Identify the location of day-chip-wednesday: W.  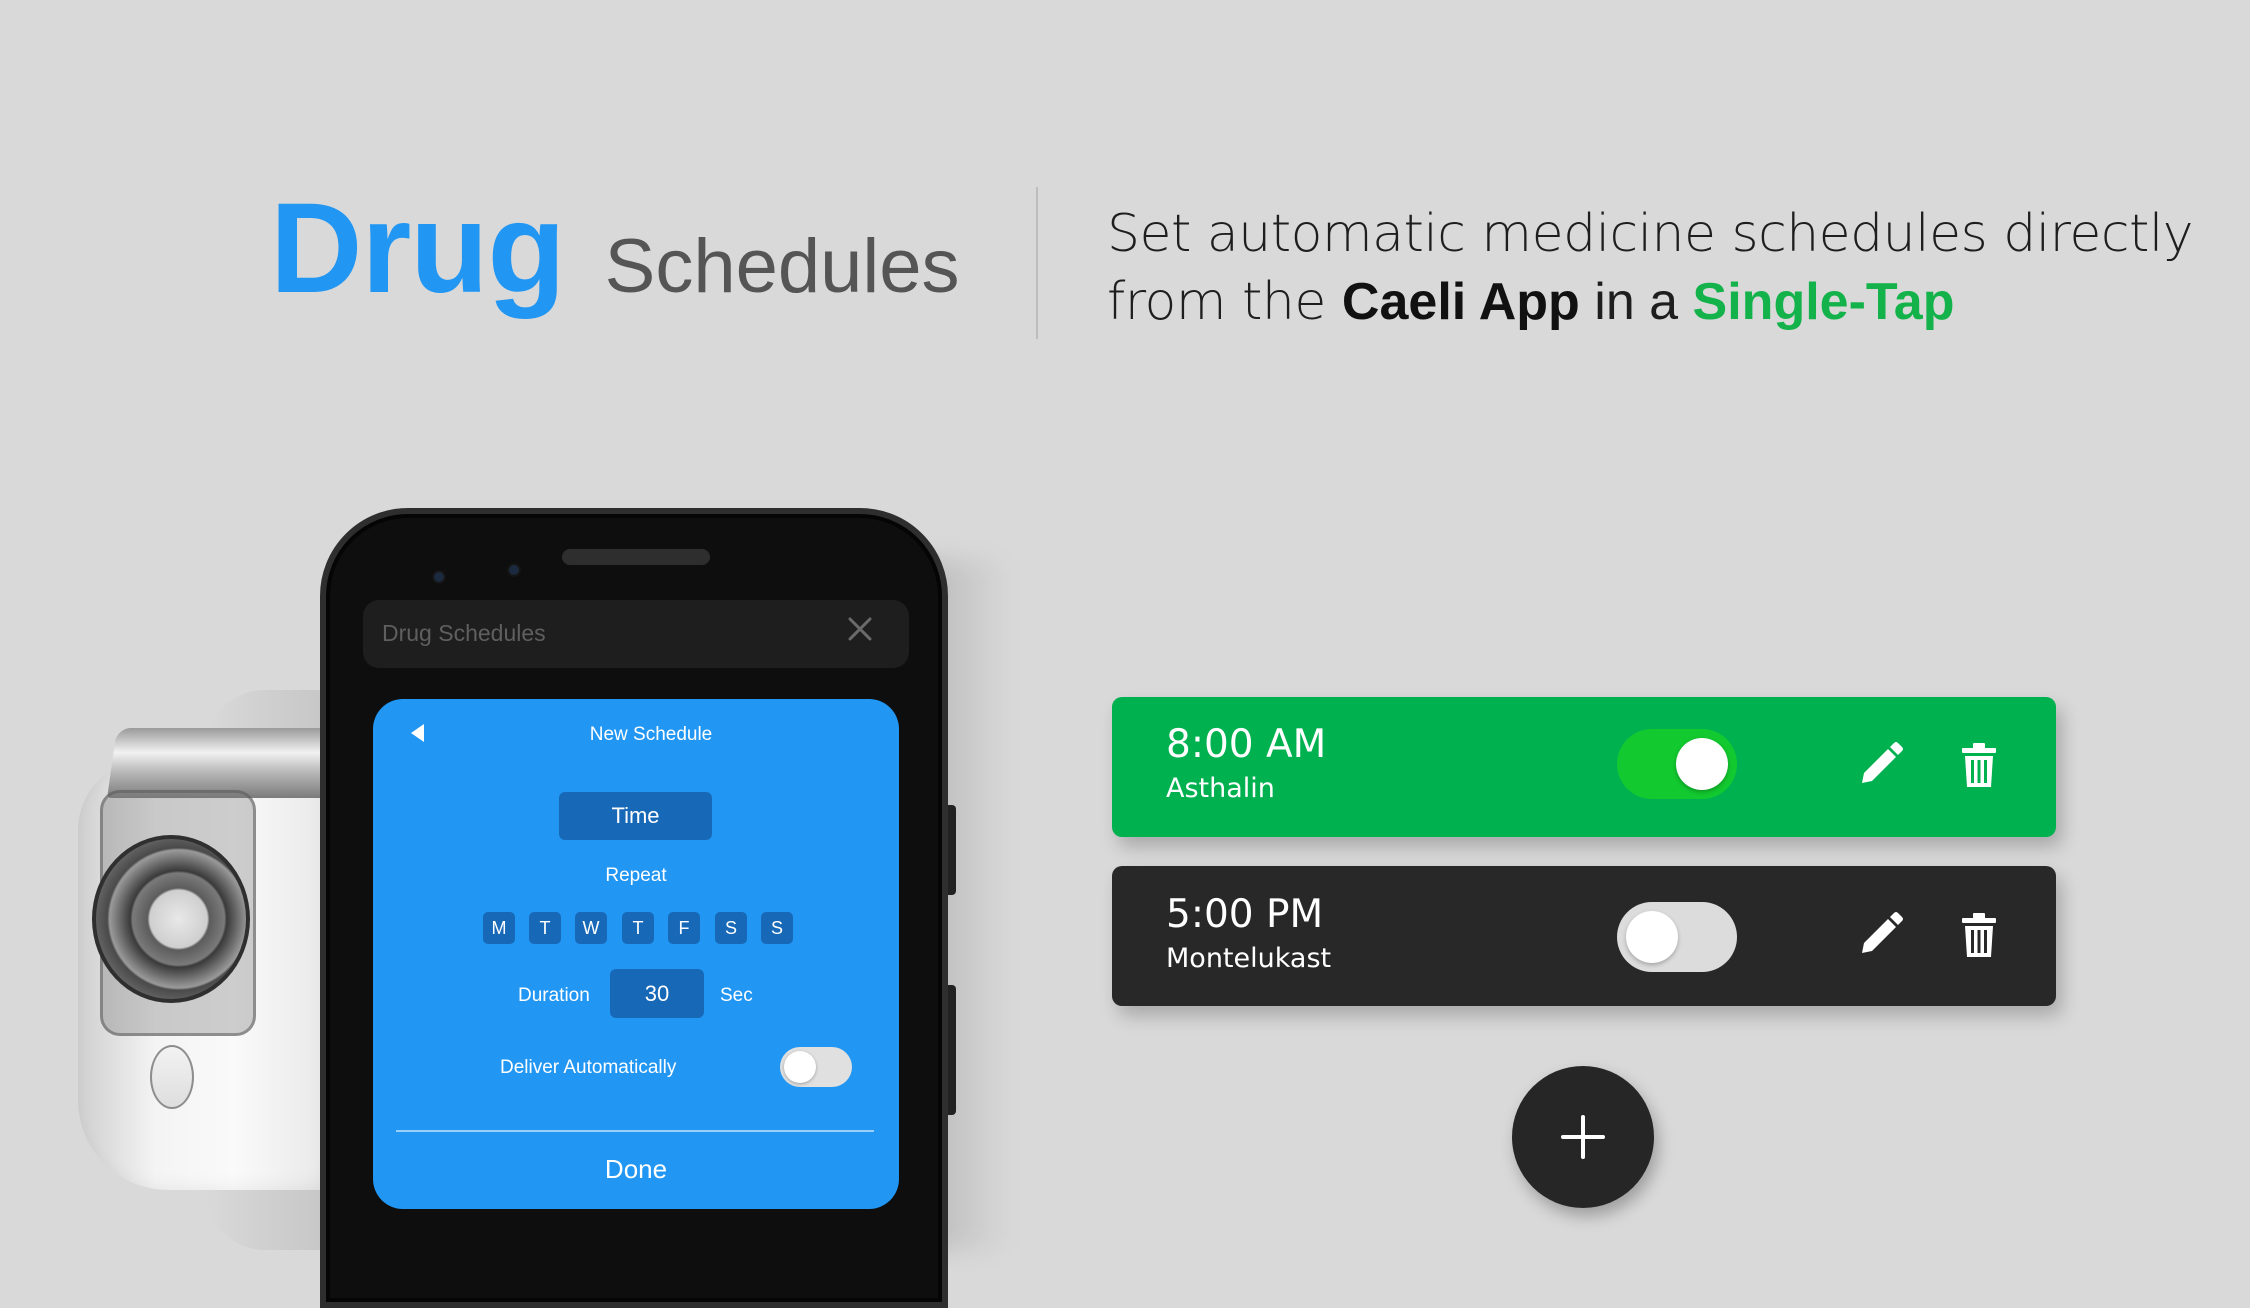
(591, 928).